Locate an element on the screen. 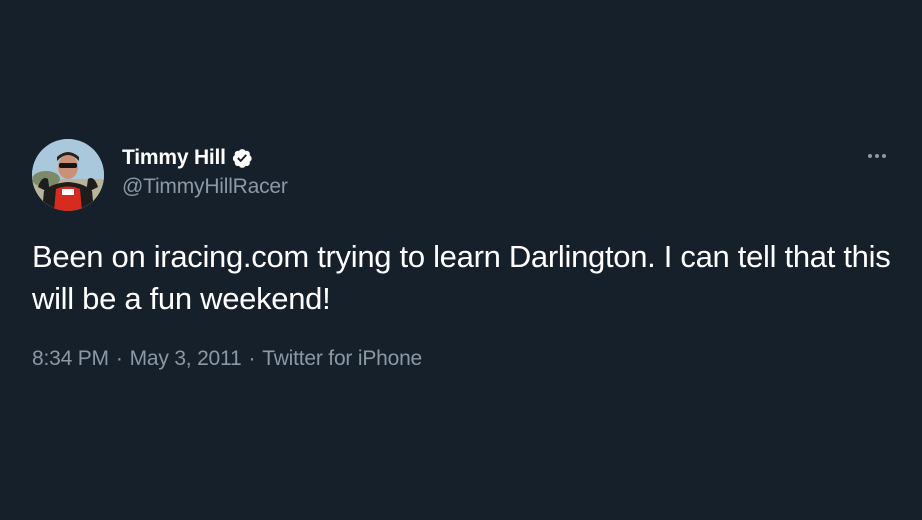 This screenshot has width=922, height=520. name-row: Timmy Hill is located at coordinates (205, 158).